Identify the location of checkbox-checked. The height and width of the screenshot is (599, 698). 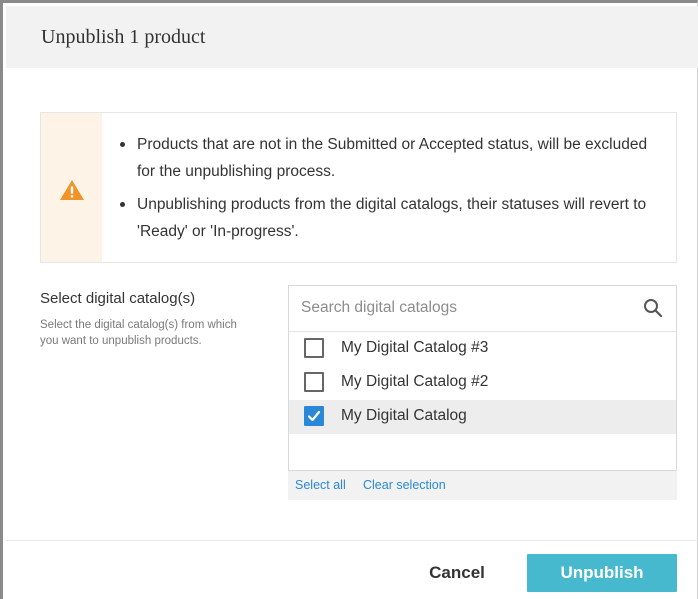
(314, 416).